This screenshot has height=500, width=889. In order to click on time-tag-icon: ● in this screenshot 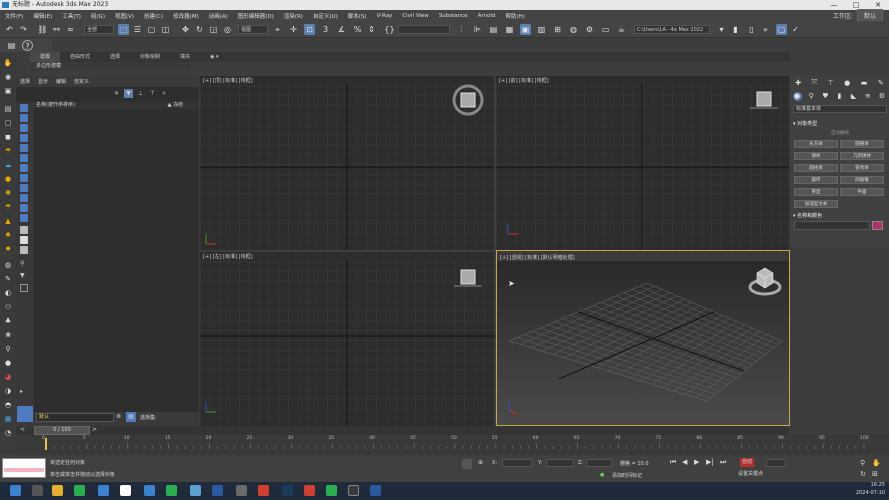, I will do `click(602, 475)`.